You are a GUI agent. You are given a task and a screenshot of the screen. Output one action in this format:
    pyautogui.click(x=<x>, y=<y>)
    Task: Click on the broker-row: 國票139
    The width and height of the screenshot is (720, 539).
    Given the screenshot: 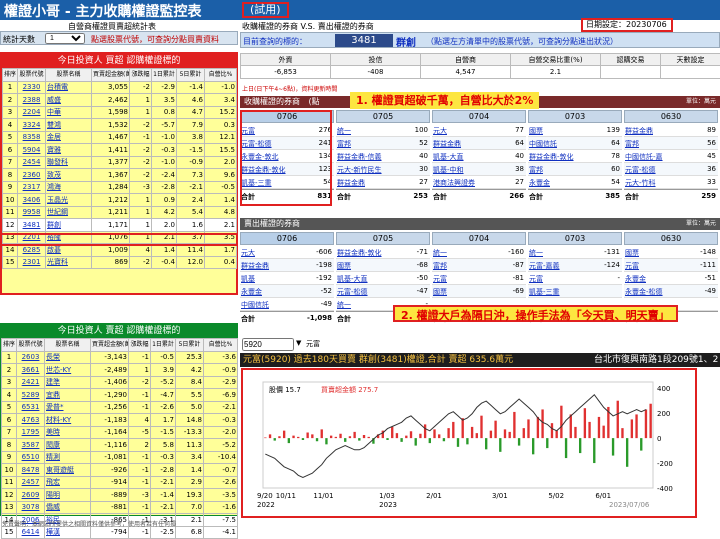 What is the action you would take?
    pyautogui.click(x=575, y=130)
    